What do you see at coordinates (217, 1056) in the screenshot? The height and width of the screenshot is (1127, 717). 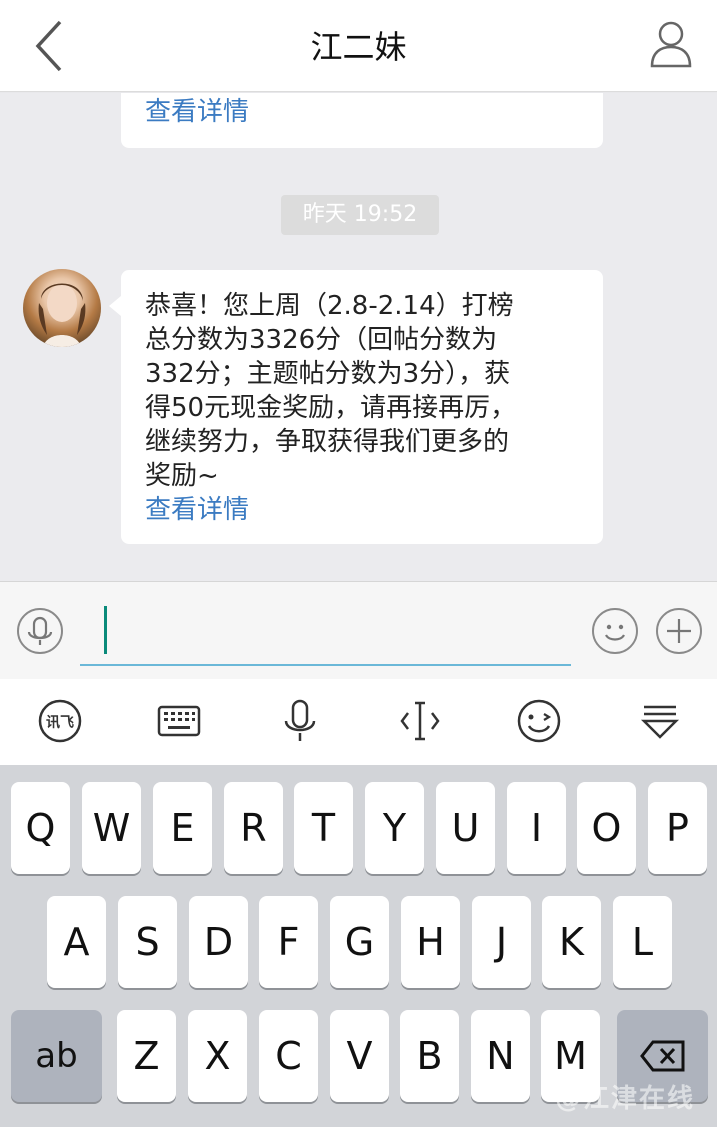 I see `key-x: X` at bounding box center [217, 1056].